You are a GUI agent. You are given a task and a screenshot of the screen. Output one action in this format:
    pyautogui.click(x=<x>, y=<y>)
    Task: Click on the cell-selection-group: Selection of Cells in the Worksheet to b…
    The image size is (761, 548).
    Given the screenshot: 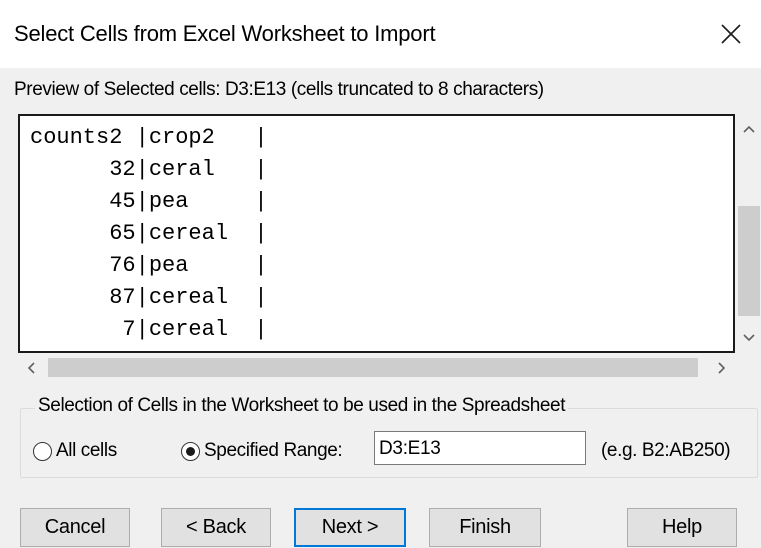 What is the action you would take?
    pyautogui.click(x=389, y=436)
    